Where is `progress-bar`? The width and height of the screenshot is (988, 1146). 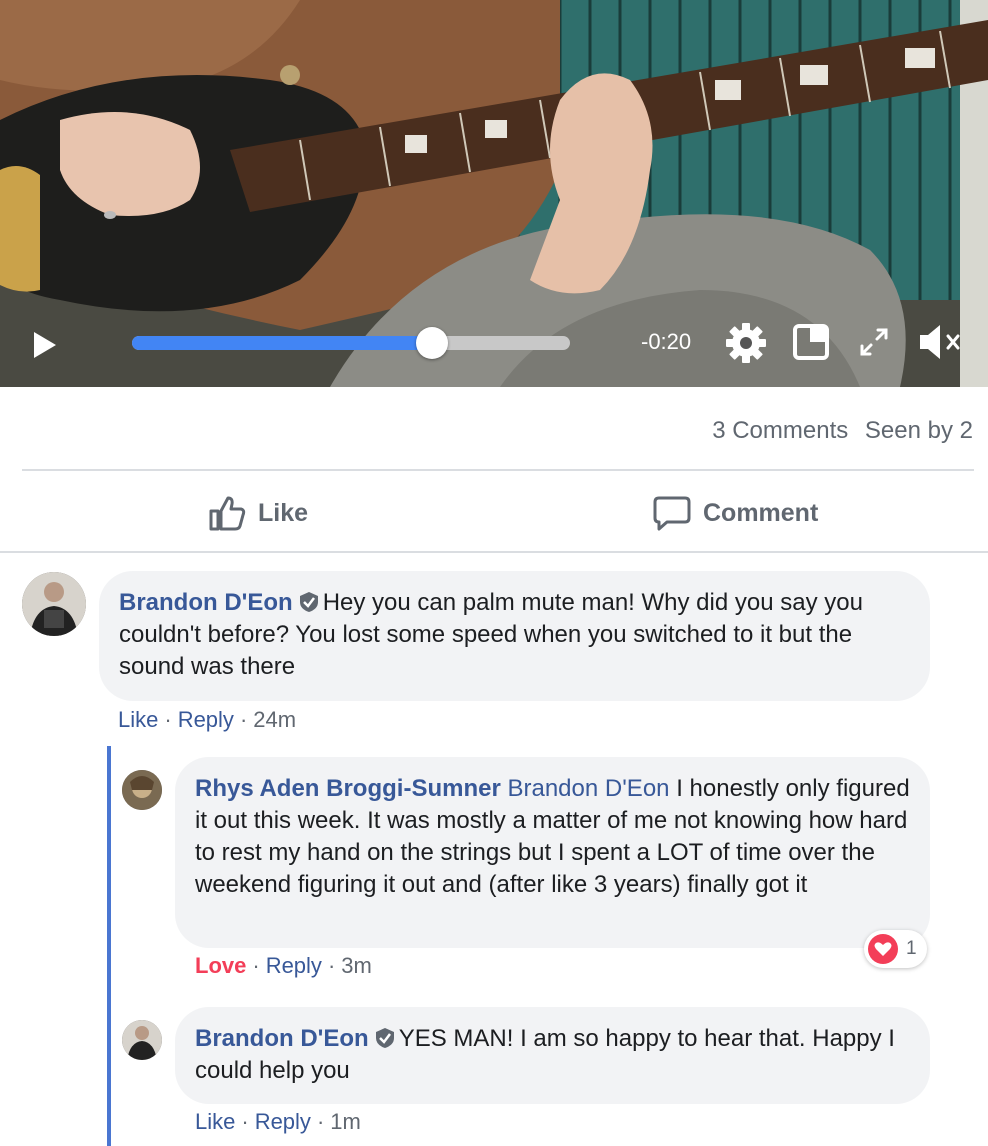 progress-bar is located at coordinates (351, 343).